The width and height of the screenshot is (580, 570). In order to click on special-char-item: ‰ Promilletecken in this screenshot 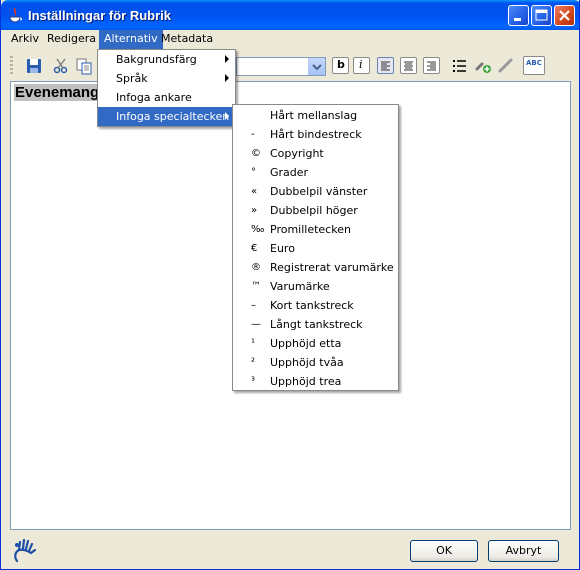, I will do `click(315, 229)`.